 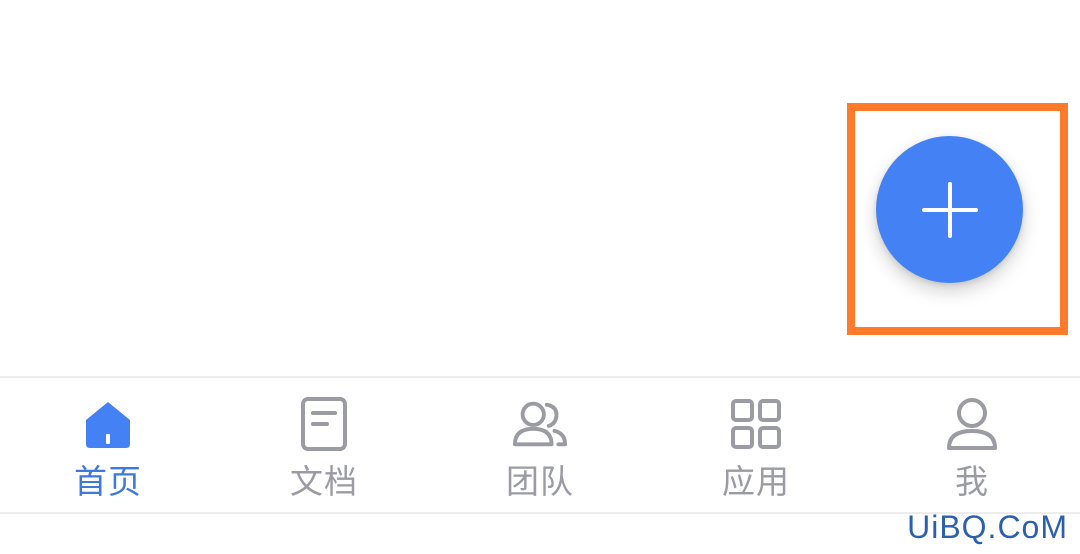 What do you see at coordinates (540, 424) in the screenshot?
I see `team-icon` at bounding box center [540, 424].